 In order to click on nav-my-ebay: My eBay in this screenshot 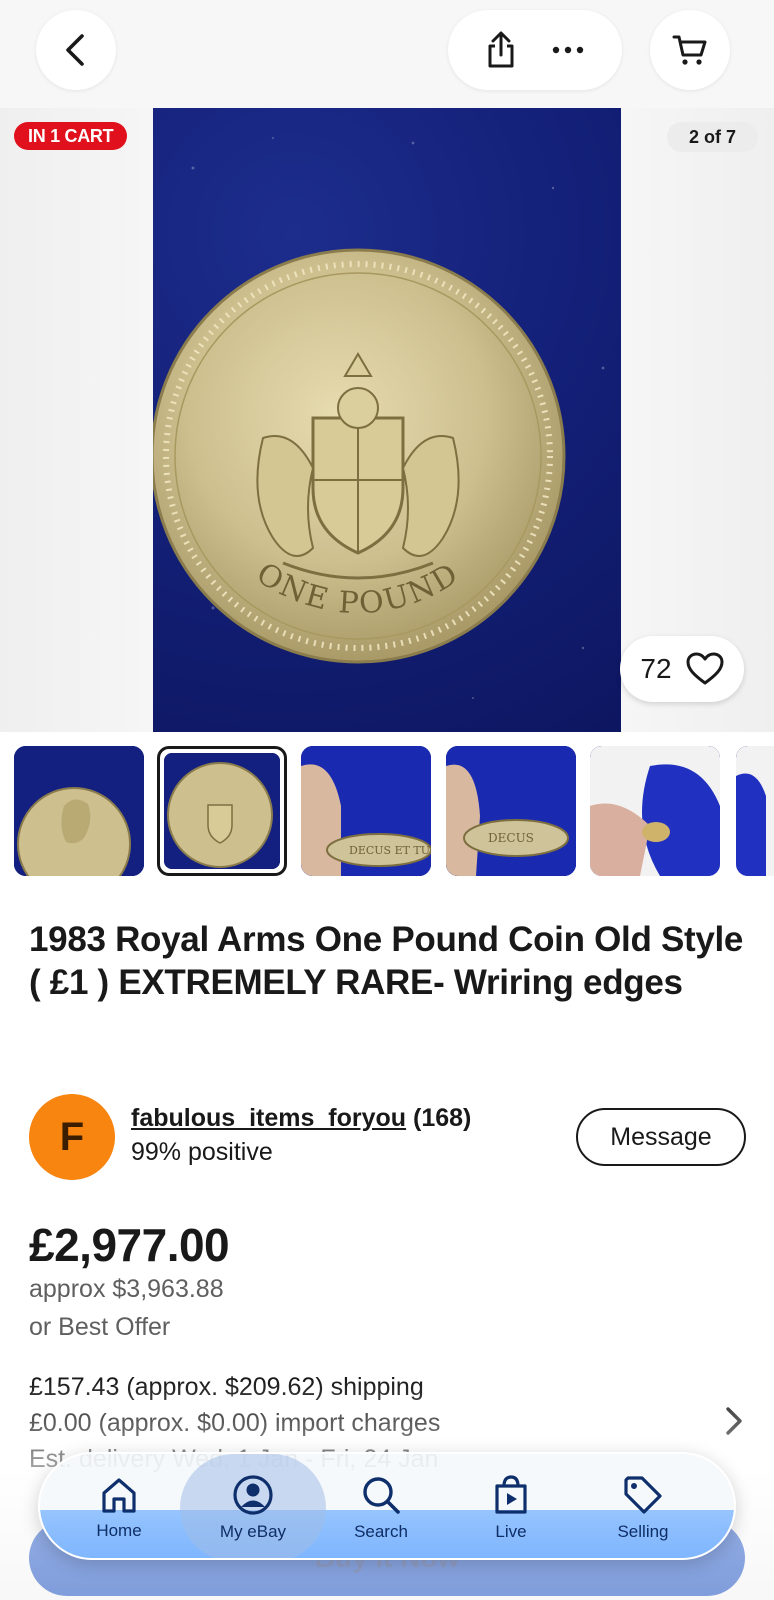, I will do `click(253, 1506)`.